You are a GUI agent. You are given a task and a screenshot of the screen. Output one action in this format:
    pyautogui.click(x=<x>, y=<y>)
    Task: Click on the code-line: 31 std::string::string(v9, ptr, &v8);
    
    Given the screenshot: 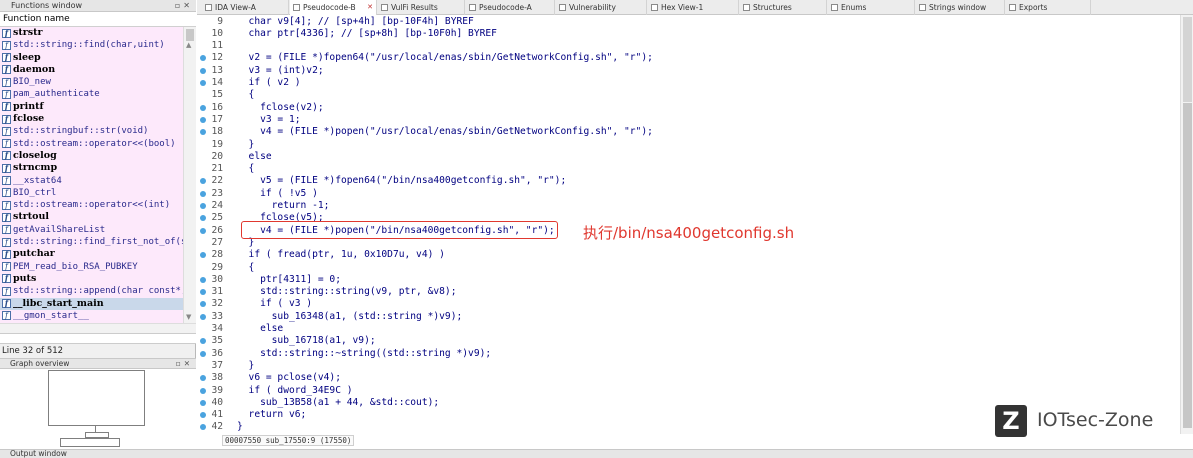 What is the action you would take?
    pyautogui.click(x=688, y=292)
    